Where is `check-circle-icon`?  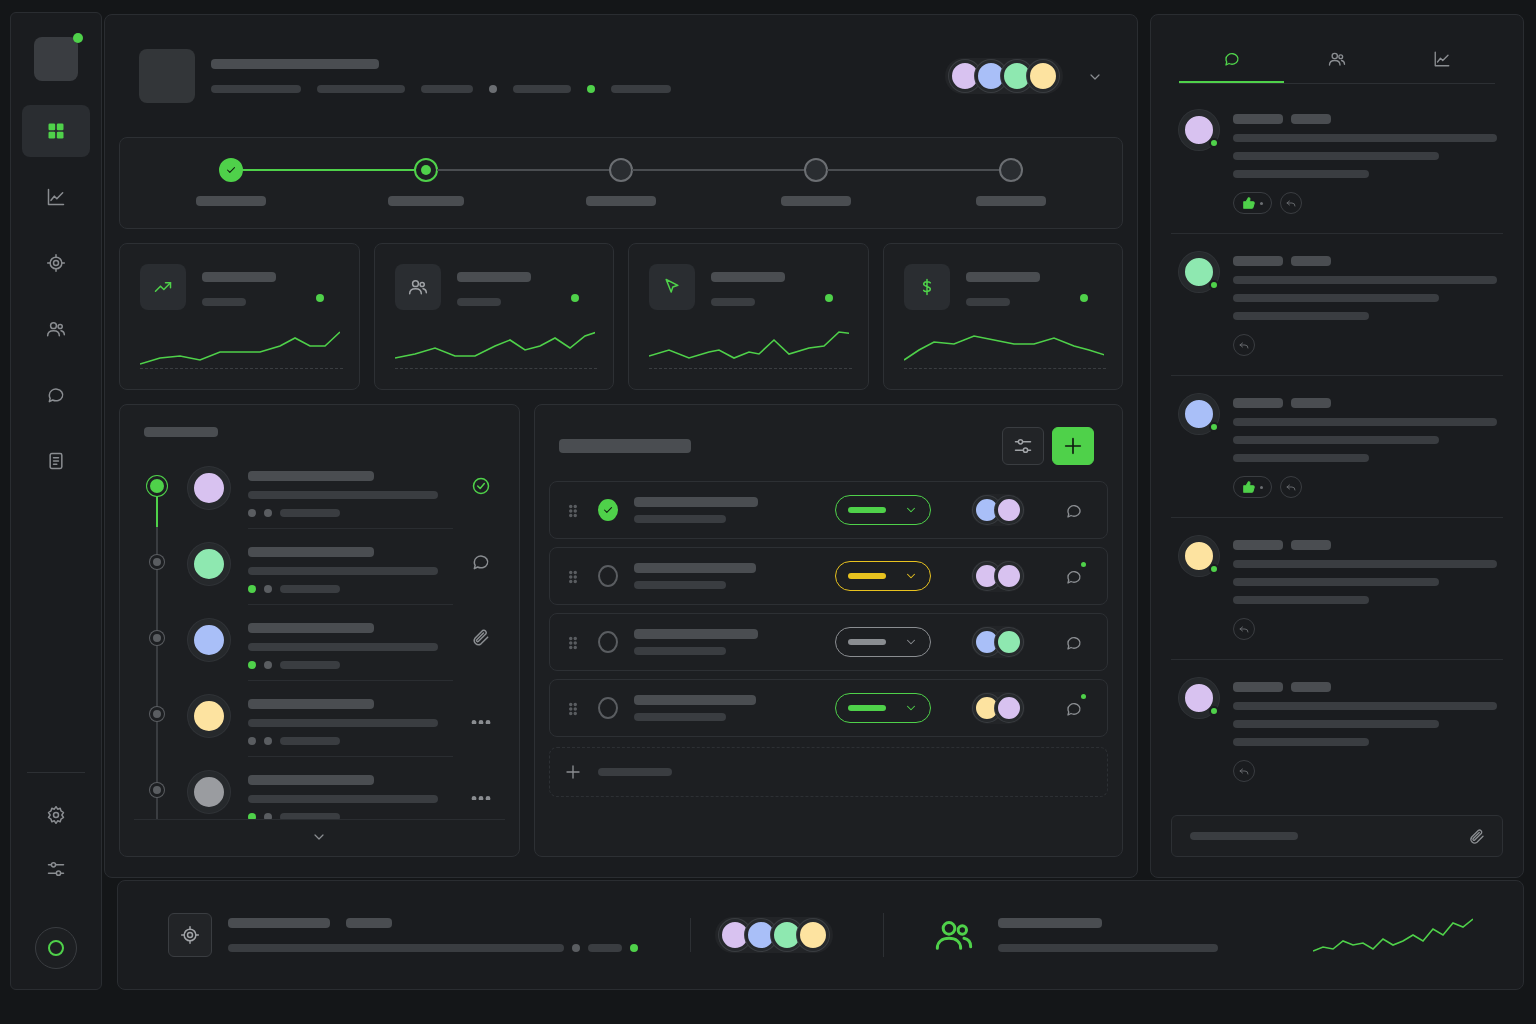
check-circle-icon is located at coordinates (481, 485).